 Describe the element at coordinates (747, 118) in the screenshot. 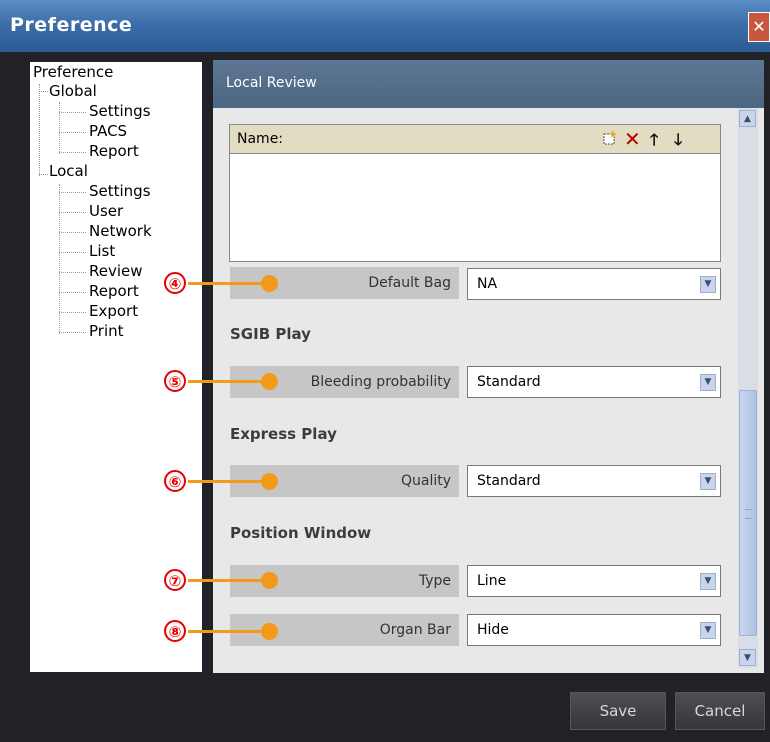

I see `scroll-up-icon: ▲` at that location.